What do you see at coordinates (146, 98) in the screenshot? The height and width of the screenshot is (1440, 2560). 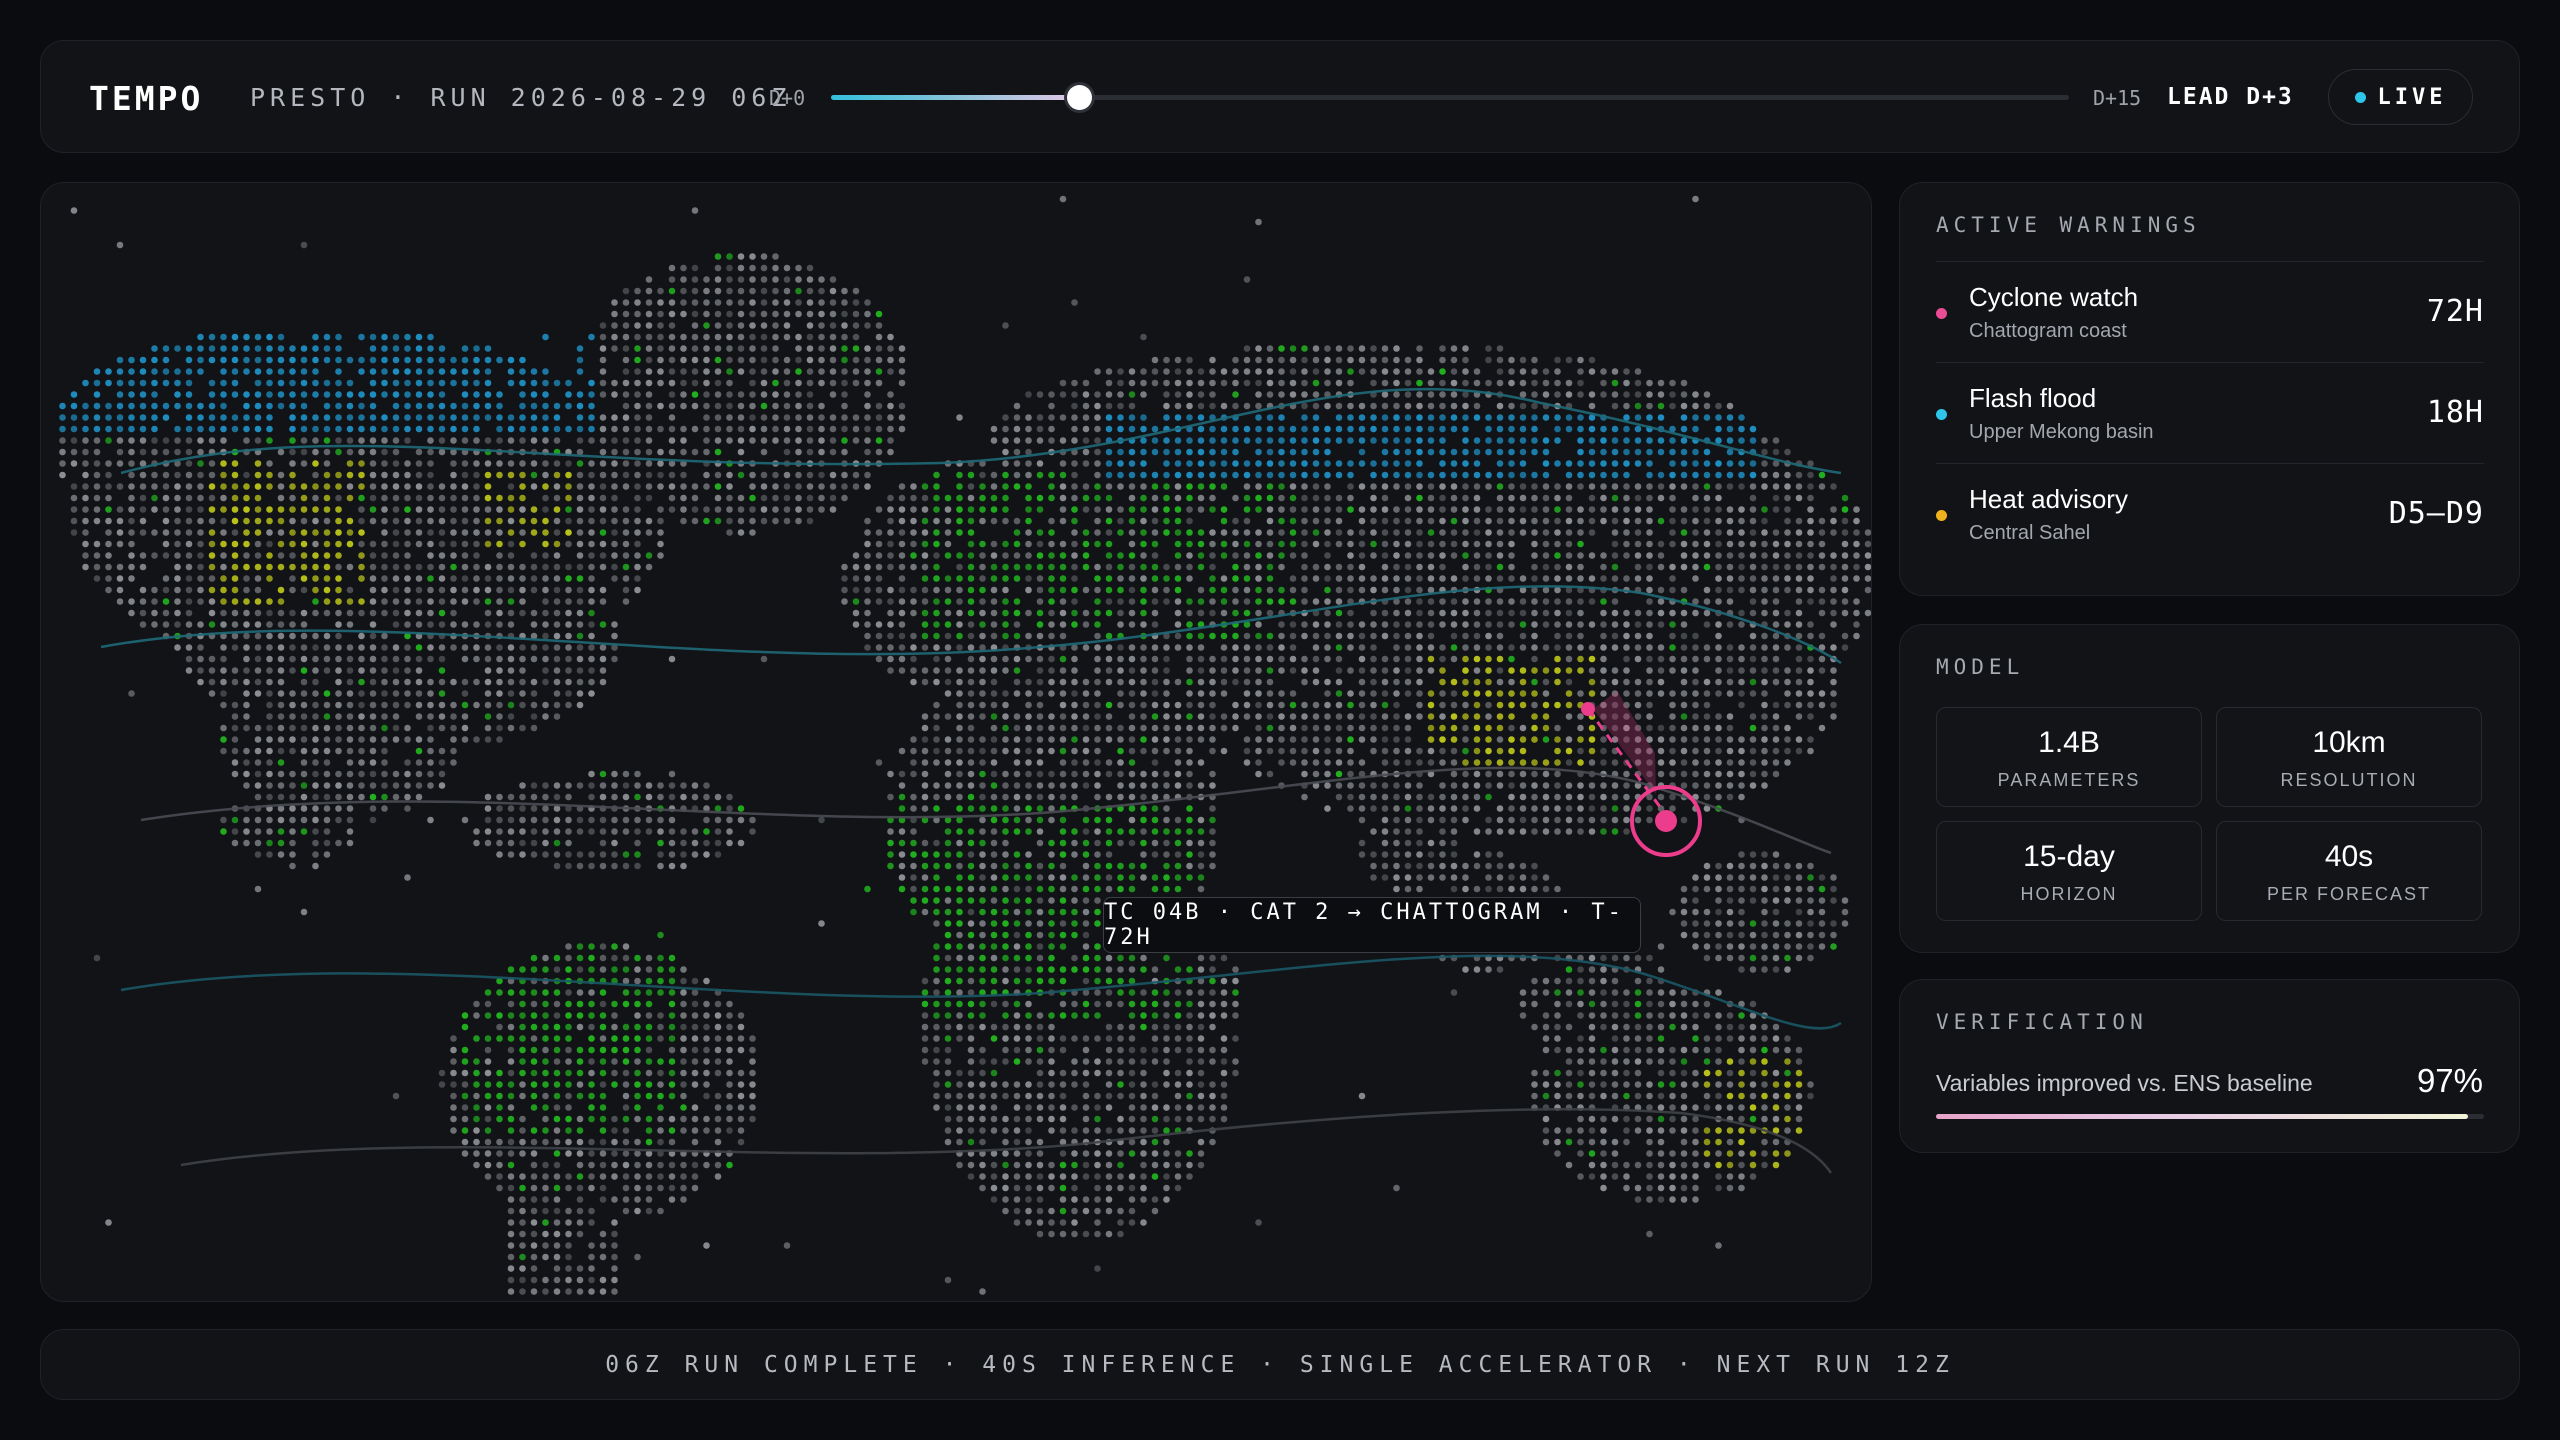 I see `app-logo: TEMPO` at bounding box center [146, 98].